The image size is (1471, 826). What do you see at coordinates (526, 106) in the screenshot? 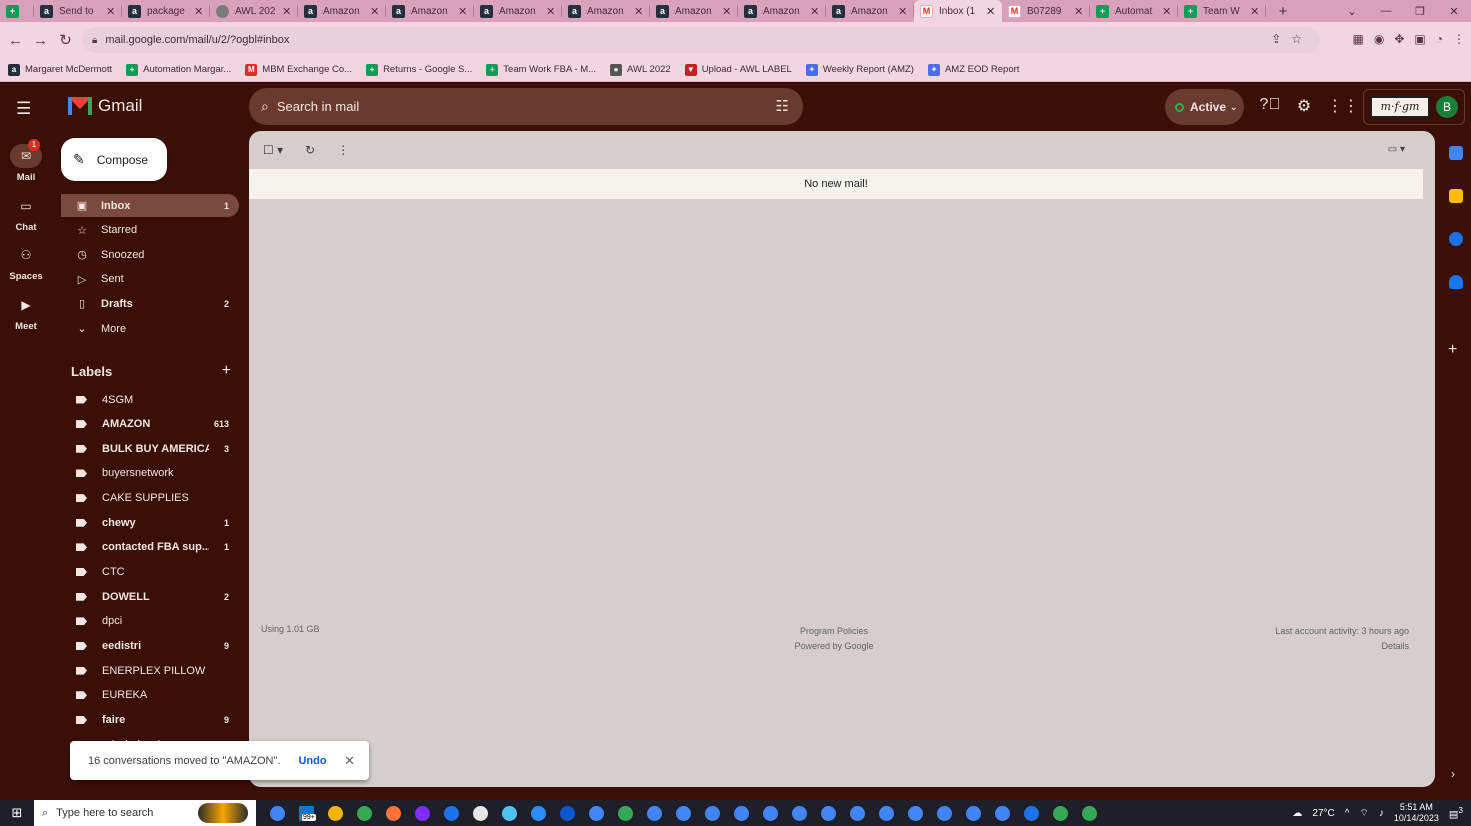
I see `search-bar: ⌕ Search in mail ☷` at bounding box center [526, 106].